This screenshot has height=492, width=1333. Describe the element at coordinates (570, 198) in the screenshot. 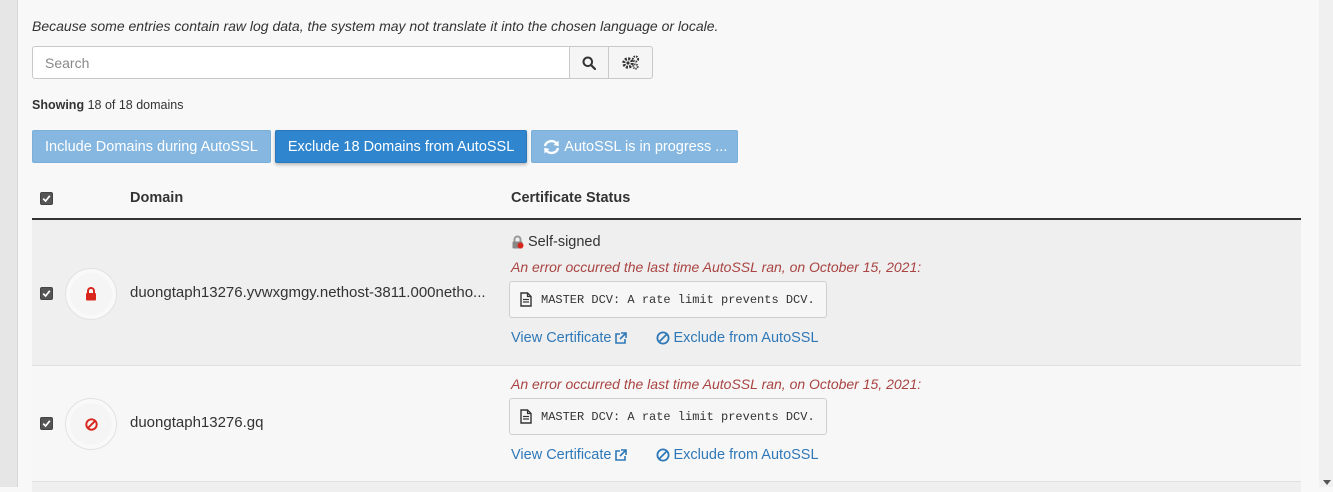

I see `column-header-certificate-status: Certificate Status` at that location.